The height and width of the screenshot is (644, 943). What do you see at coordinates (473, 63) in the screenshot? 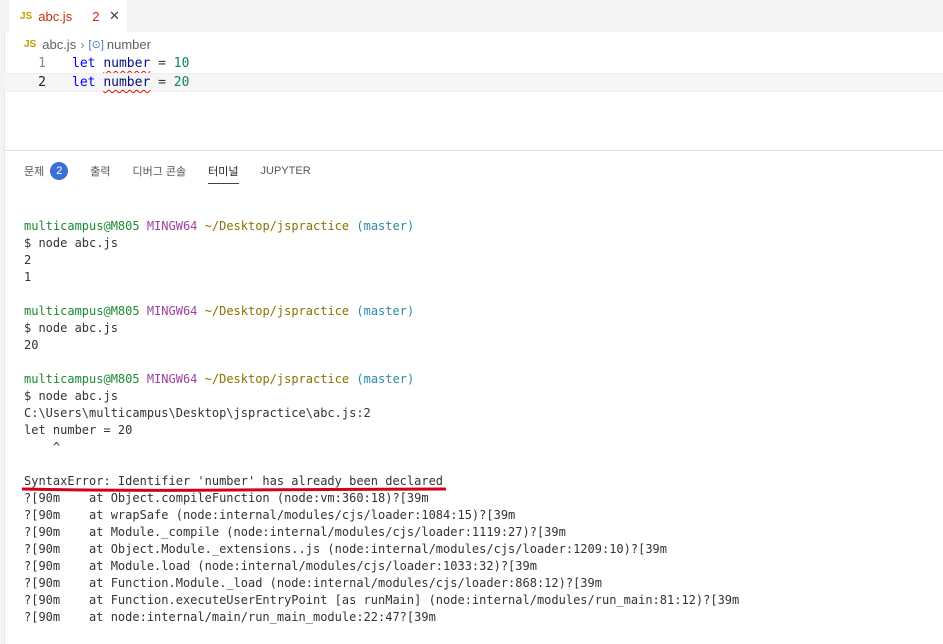
I see `code-line: 1 let number = 10` at bounding box center [473, 63].